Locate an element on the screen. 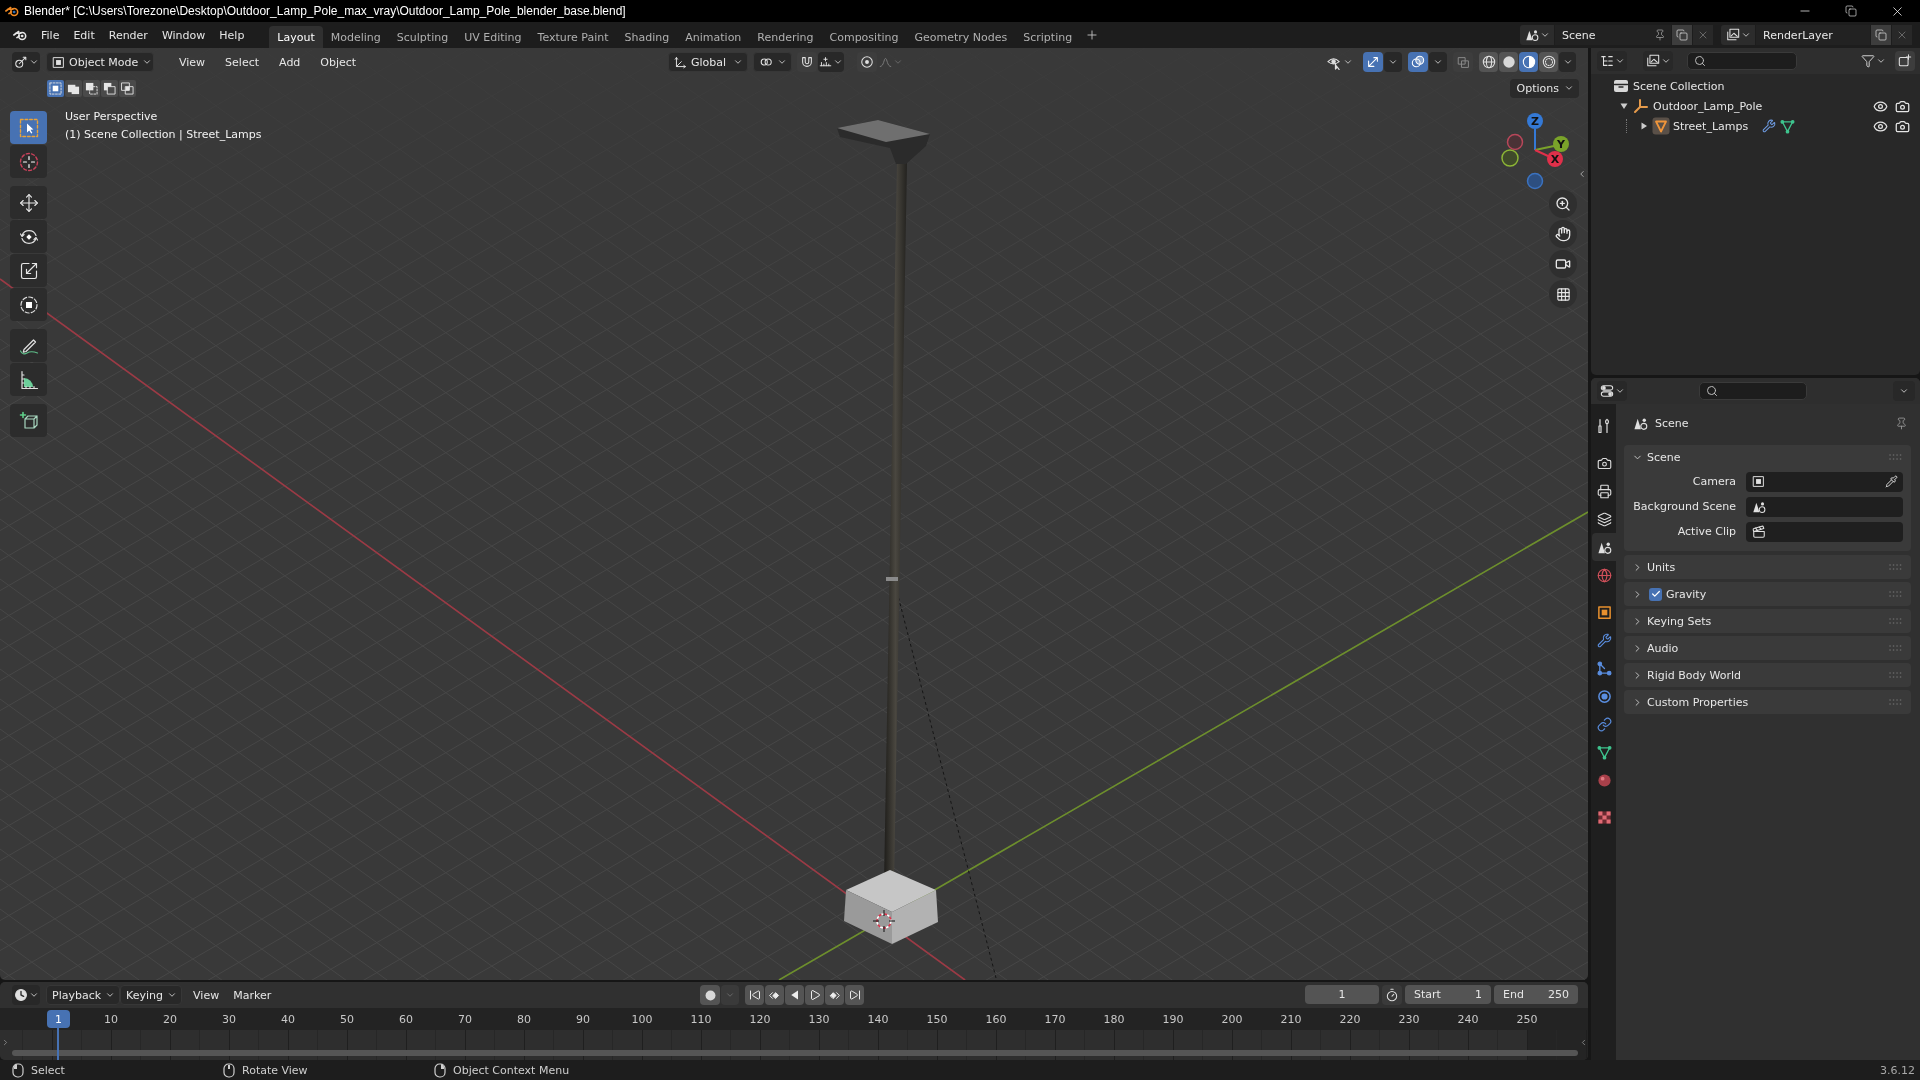 The image size is (1920, 1080). keying-dropdown: Keying is located at coordinates (151, 995).